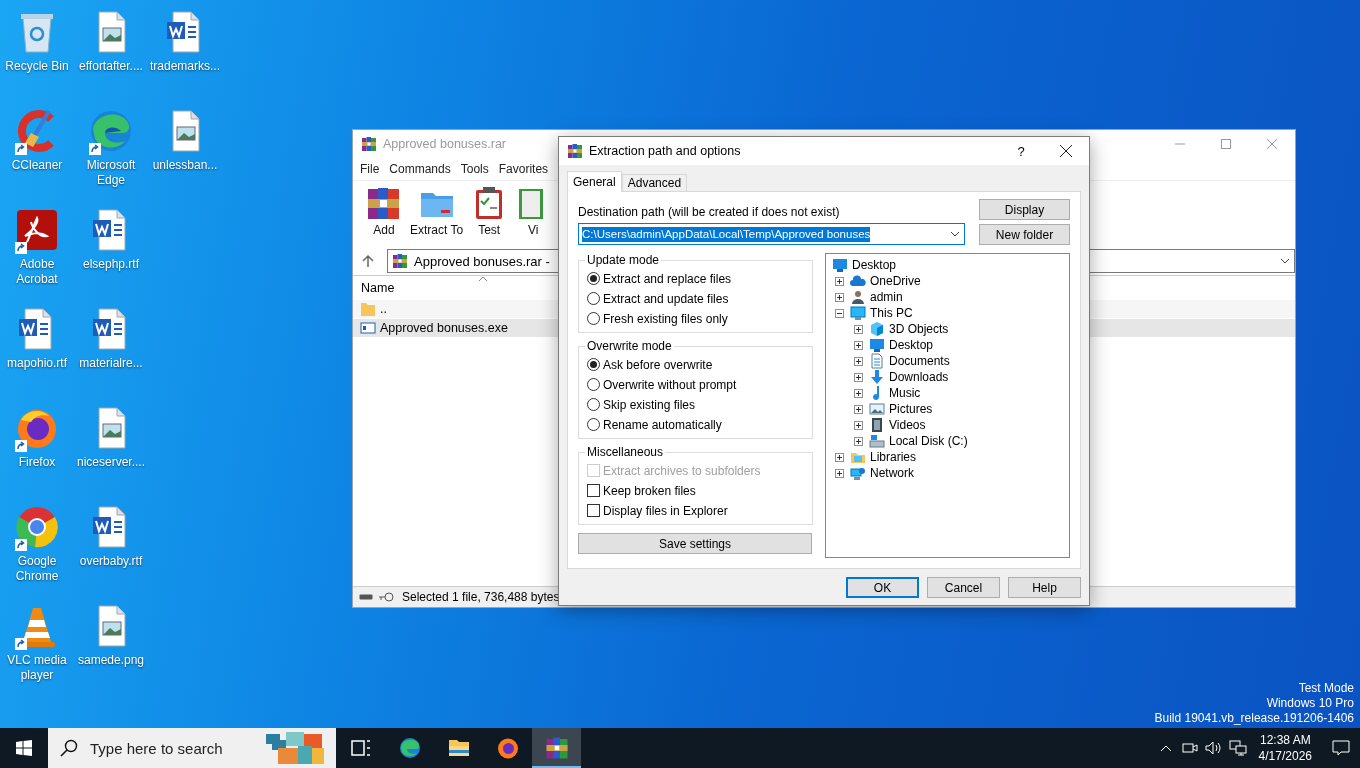 This screenshot has width=1360, height=768. Describe the element at coordinates (1285, 748) in the screenshot. I see `clock: 12:38 AM 4/17/2026` at that location.